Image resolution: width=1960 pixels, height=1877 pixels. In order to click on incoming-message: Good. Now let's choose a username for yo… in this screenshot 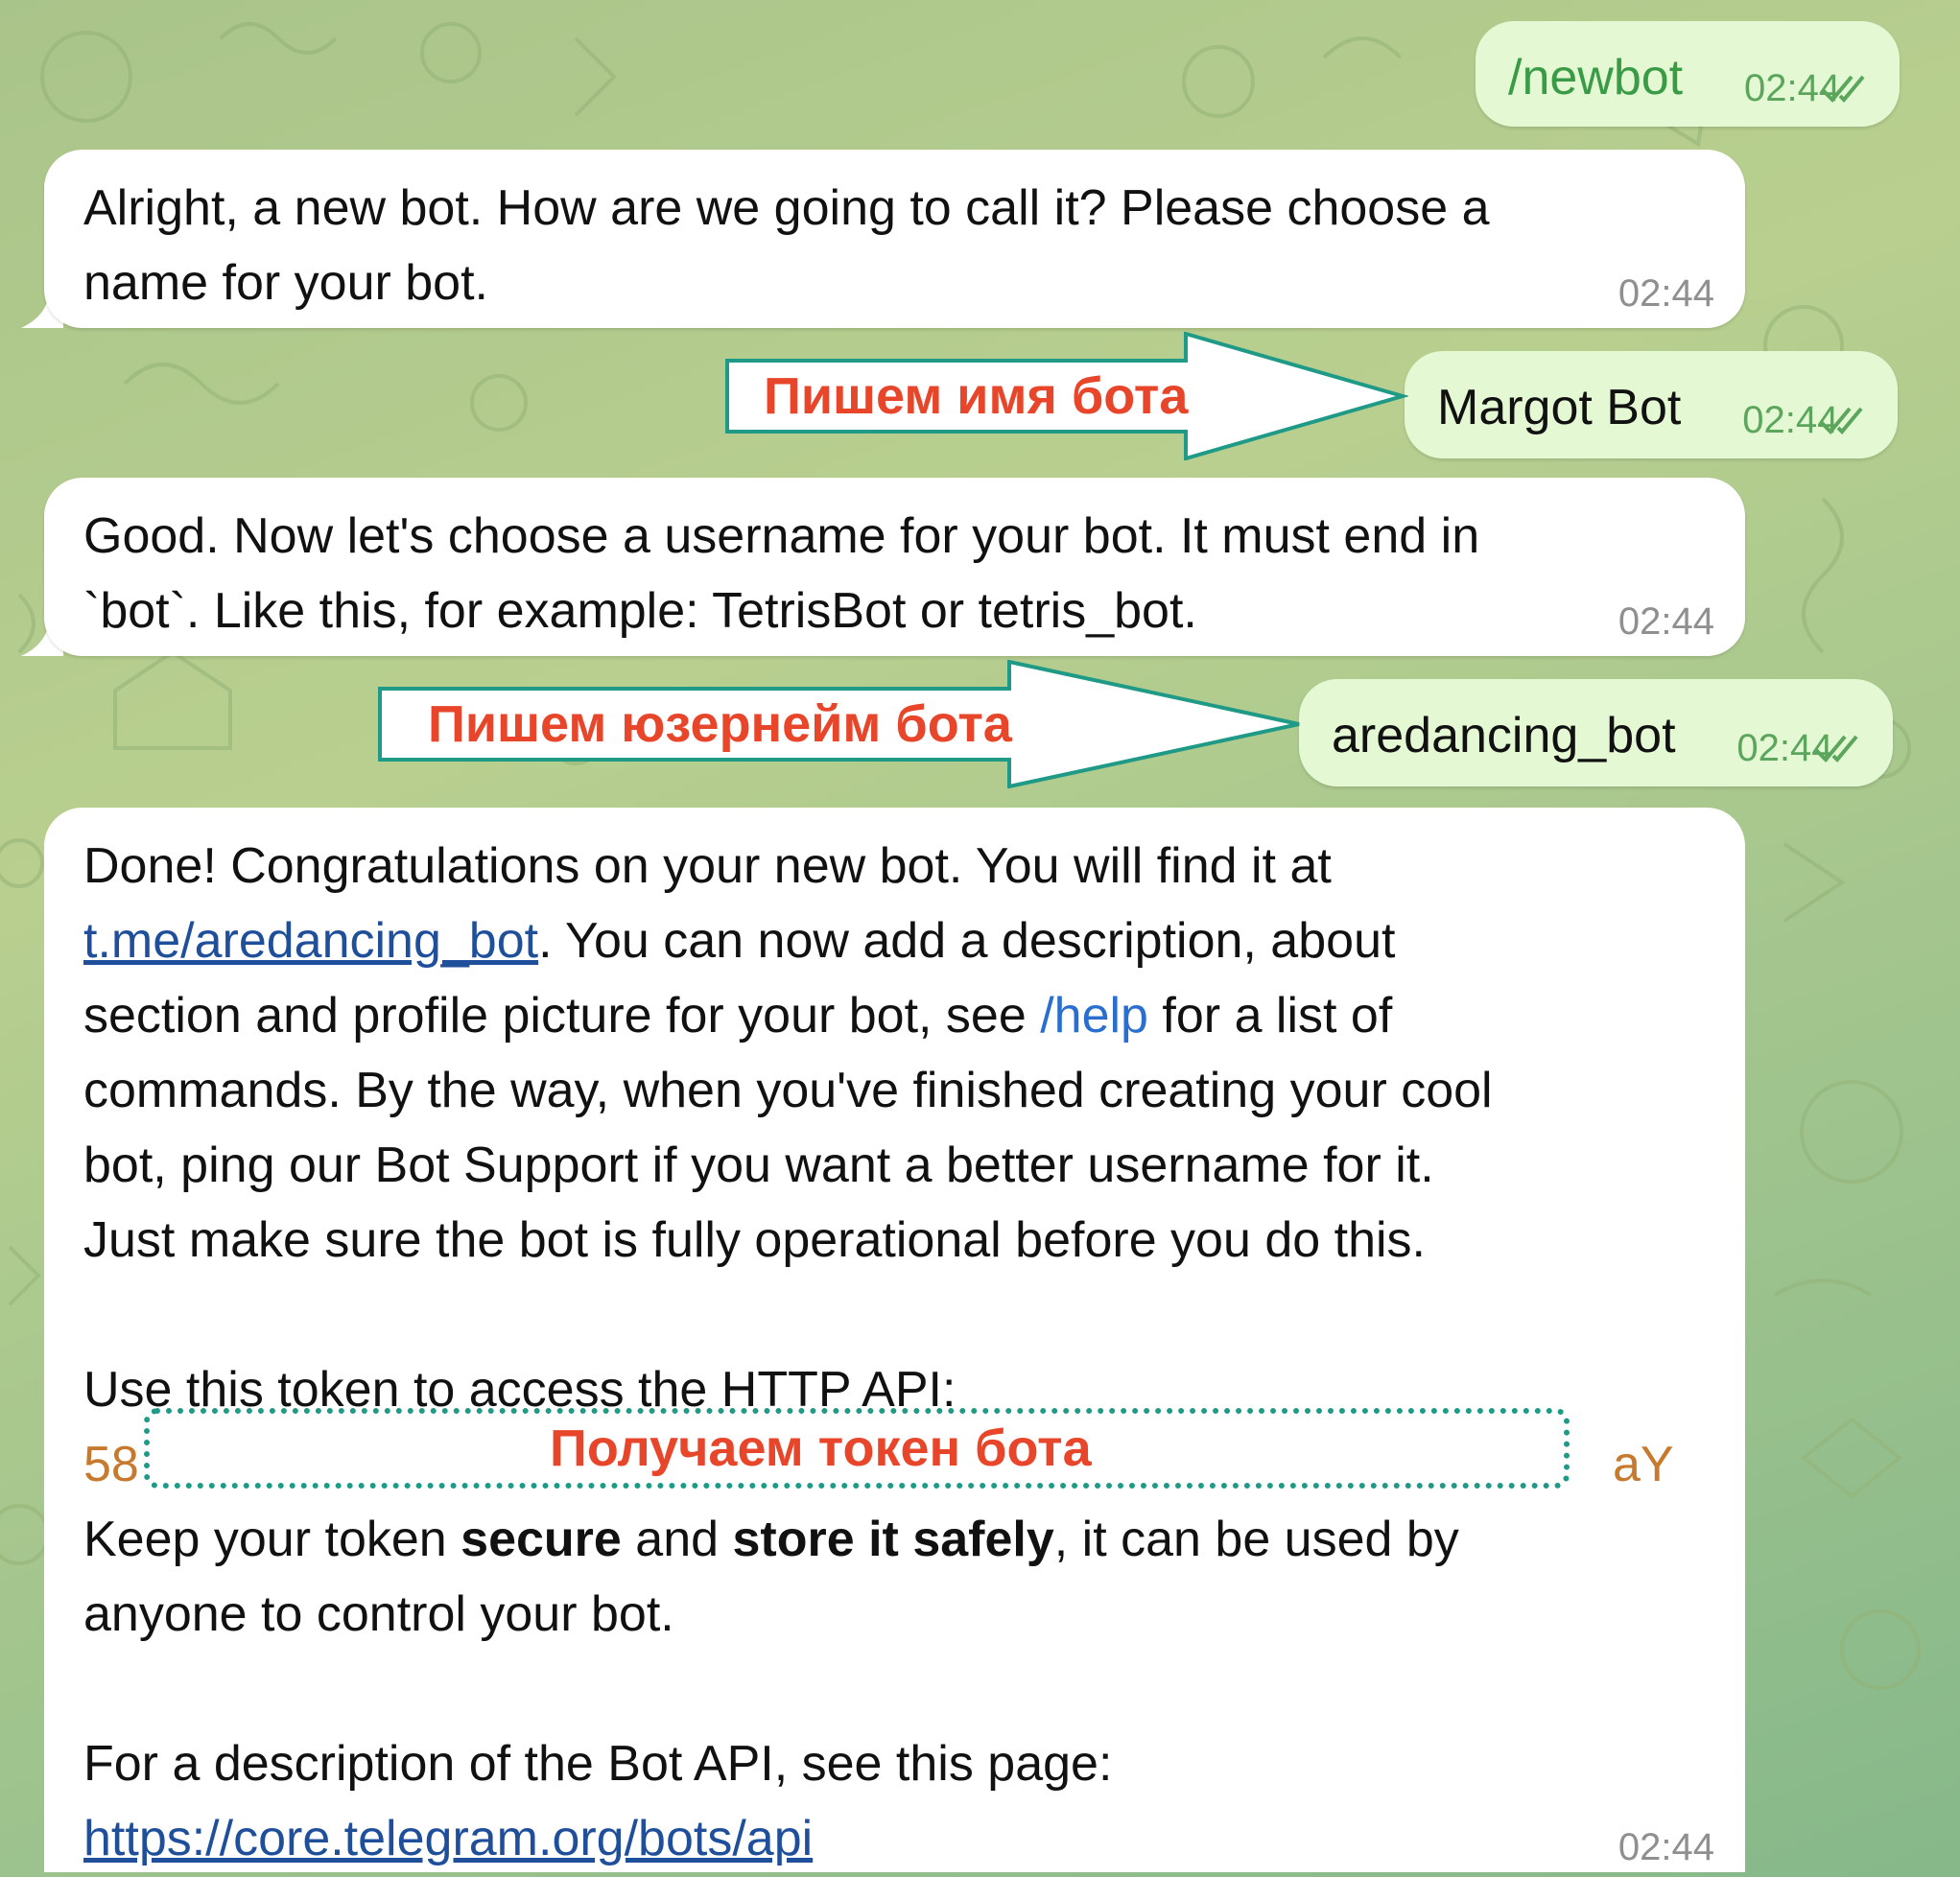, I will do `click(894, 567)`.